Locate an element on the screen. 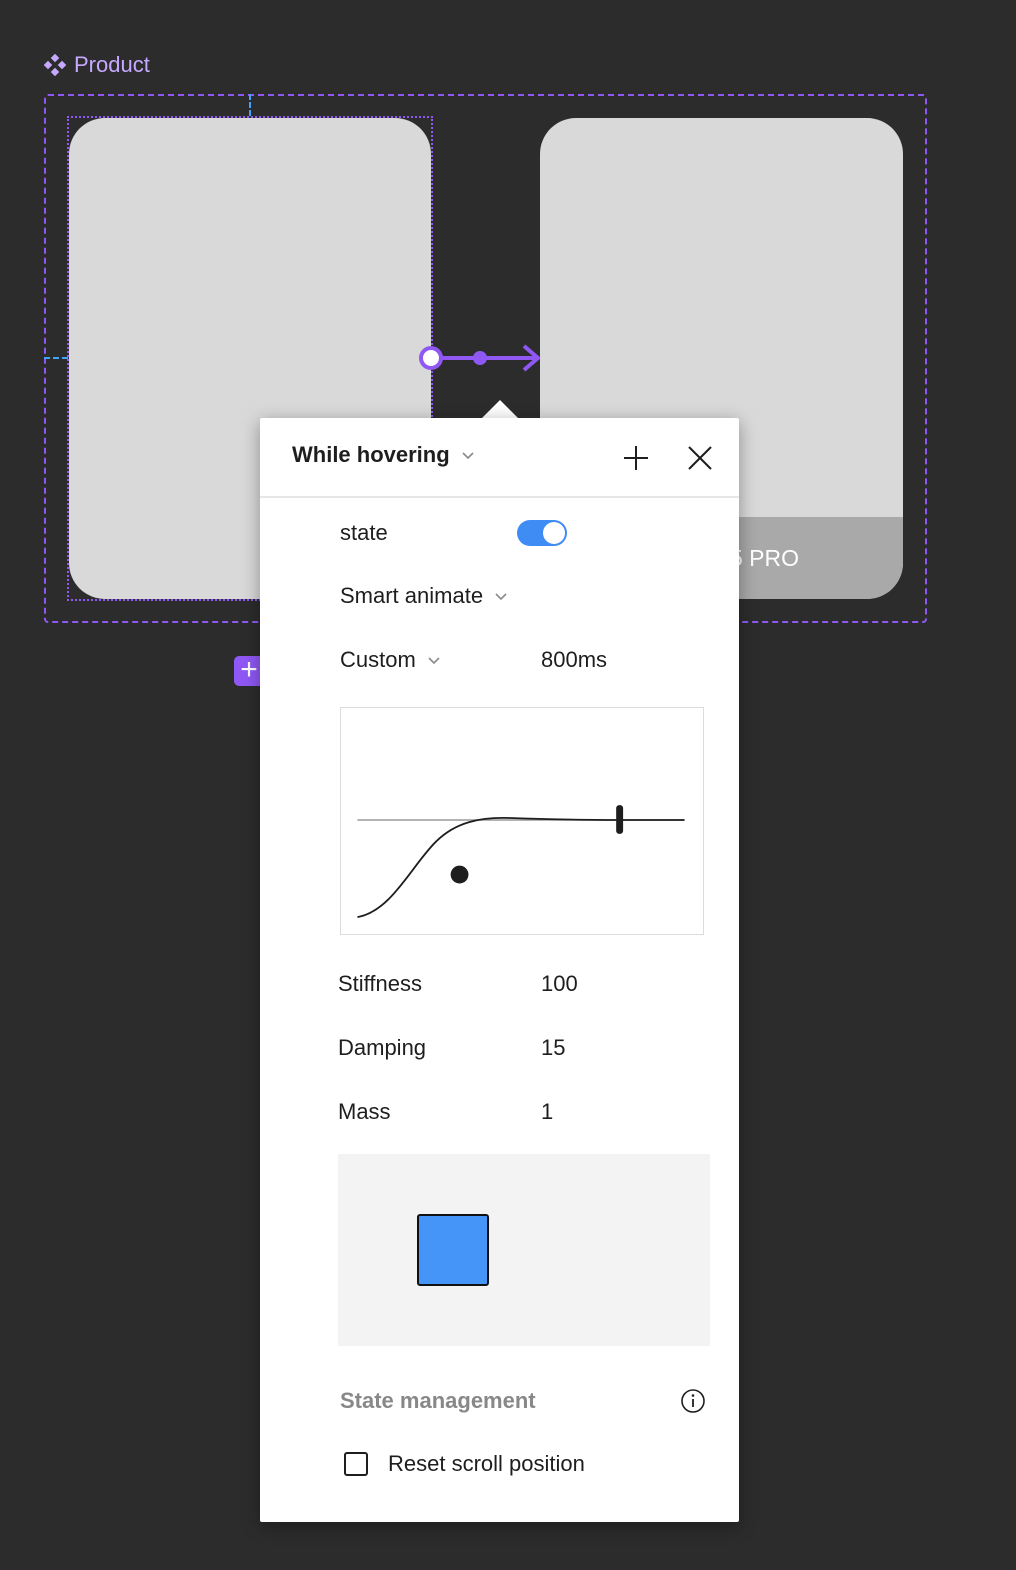 This screenshot has height=1570, width=1016. mass-input: 1 is located at coordinates (547, 1112).